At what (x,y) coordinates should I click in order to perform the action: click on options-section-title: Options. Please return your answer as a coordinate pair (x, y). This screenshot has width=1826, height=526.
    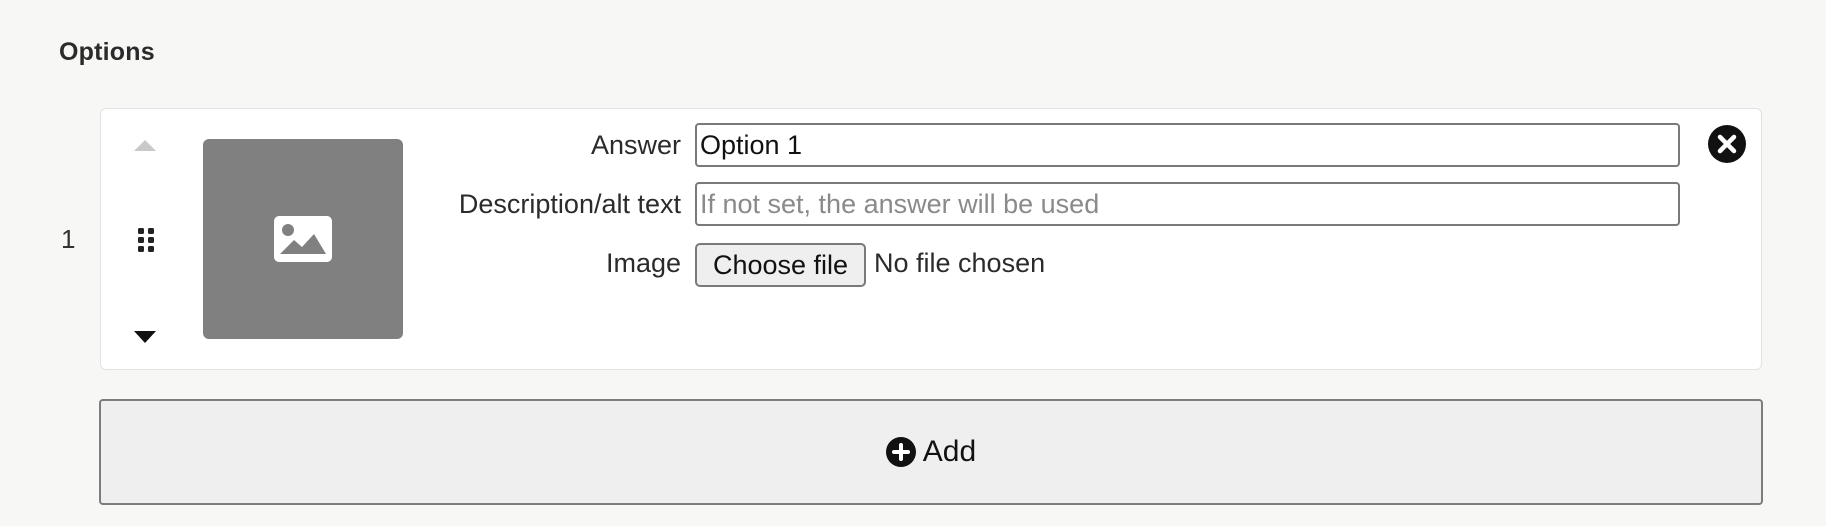
    Looking at the image, I should click on (107, 52).